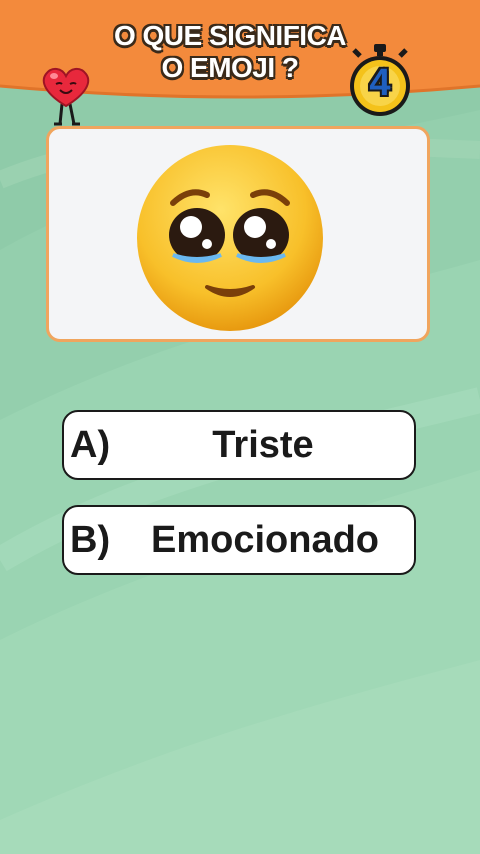 The height and width of the screenshot is (854, 480). I want to click on answer-option-a: A) Triste, so click(239, 445).